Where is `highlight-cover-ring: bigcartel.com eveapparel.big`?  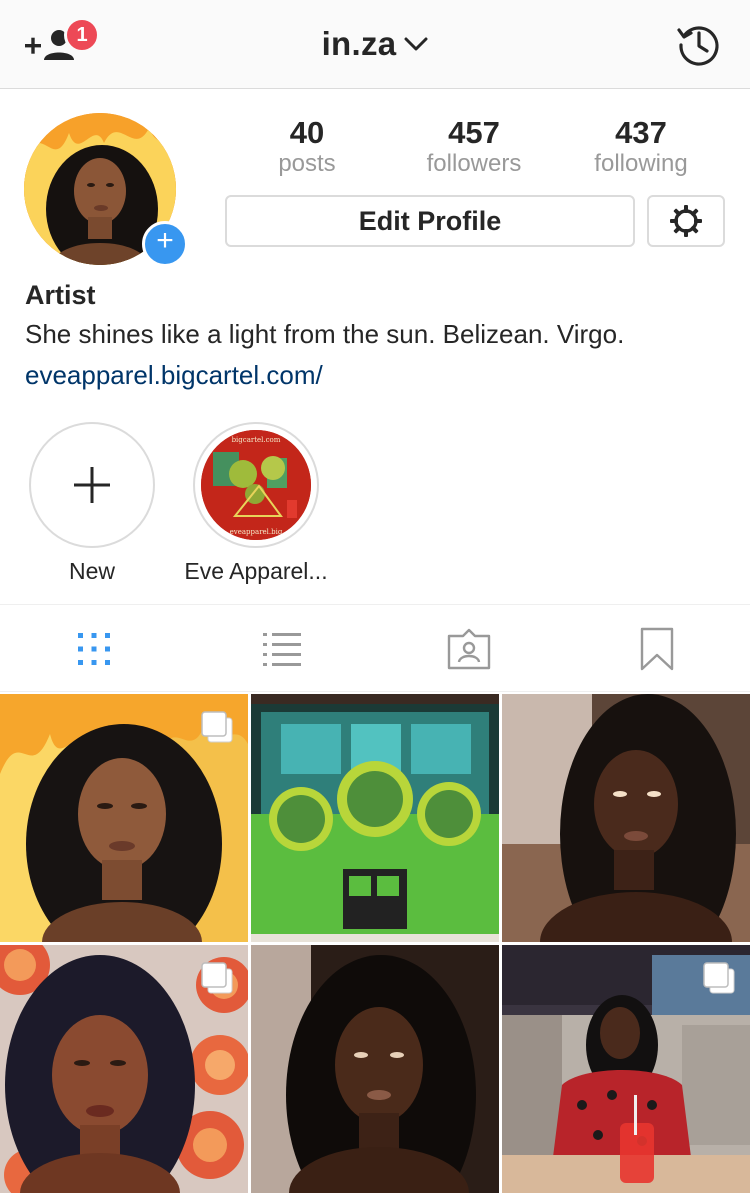
highlight-cover-ring: bigcartel.com eveapparel.big is located at coordinates (256, 485).